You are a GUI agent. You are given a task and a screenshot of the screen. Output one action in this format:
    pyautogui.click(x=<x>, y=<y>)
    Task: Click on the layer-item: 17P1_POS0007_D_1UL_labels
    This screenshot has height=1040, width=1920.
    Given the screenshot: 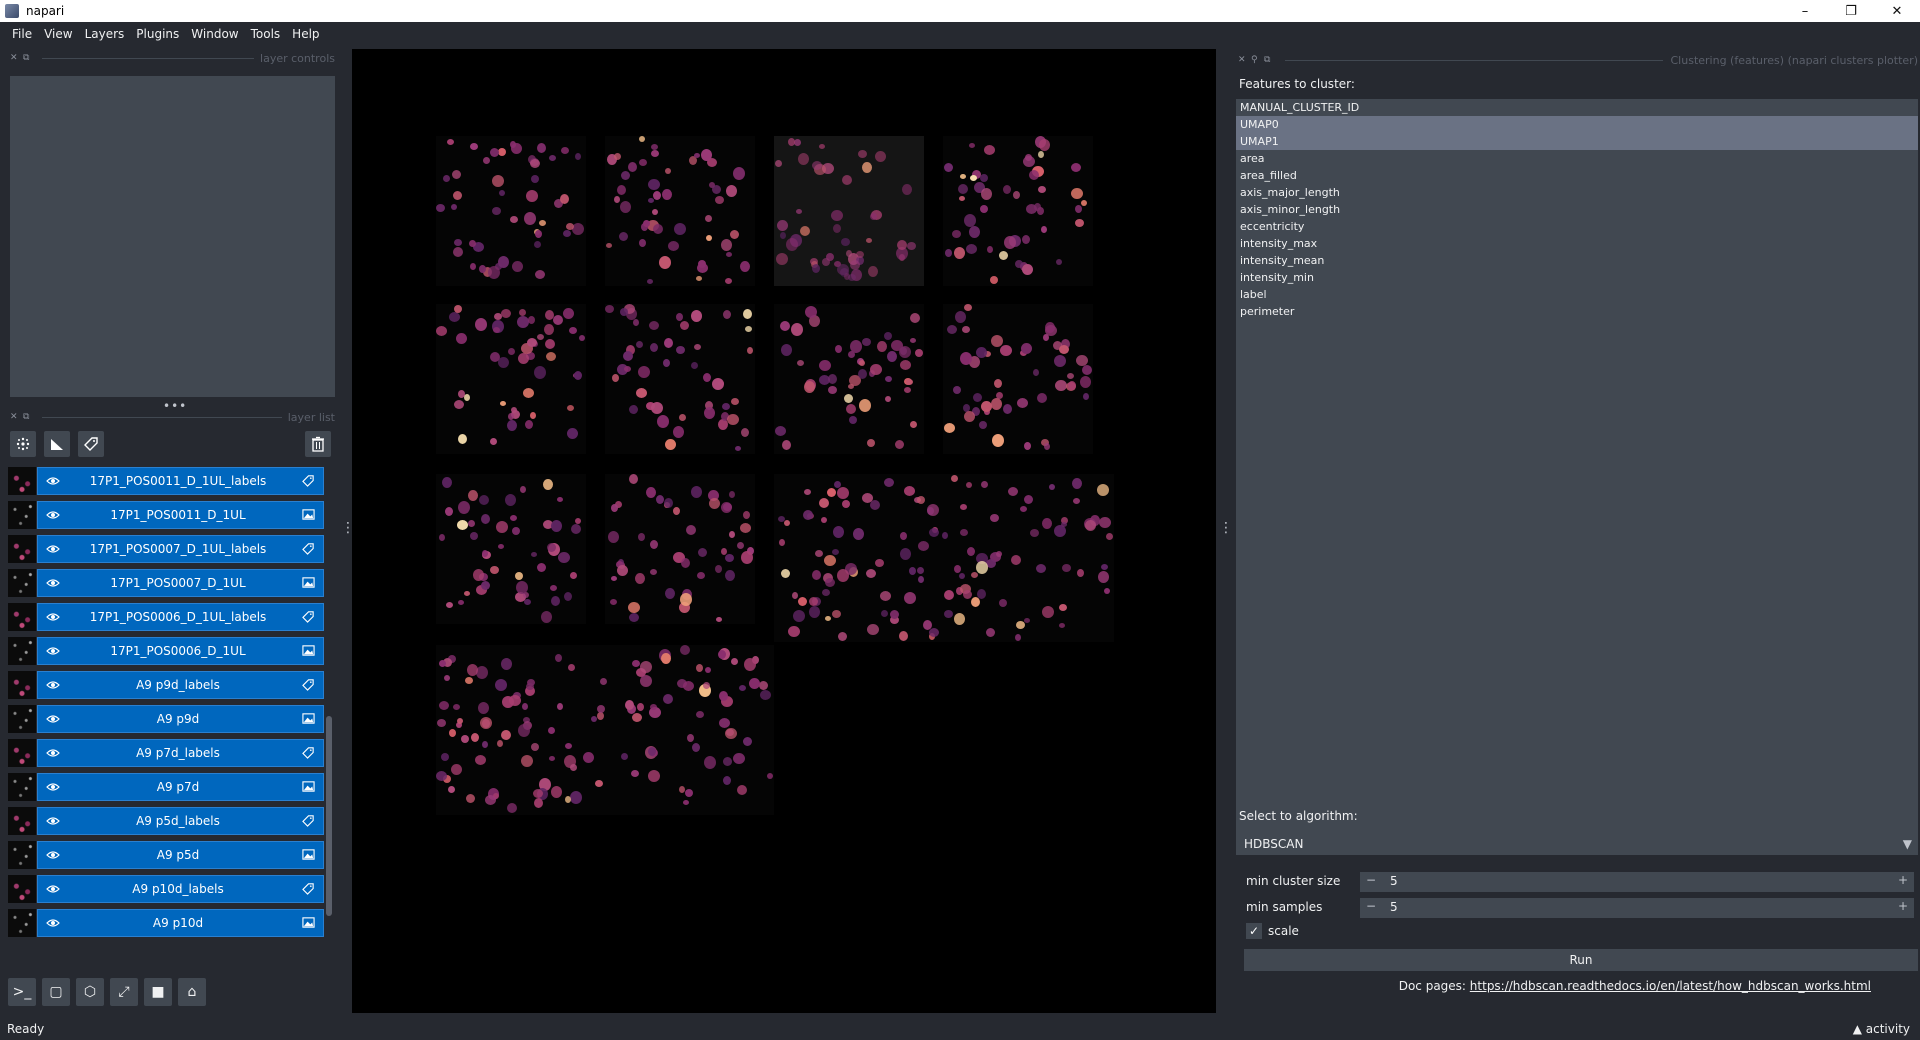 What is the action you would take?
    pyautogui.click(x=180, y=549)
    